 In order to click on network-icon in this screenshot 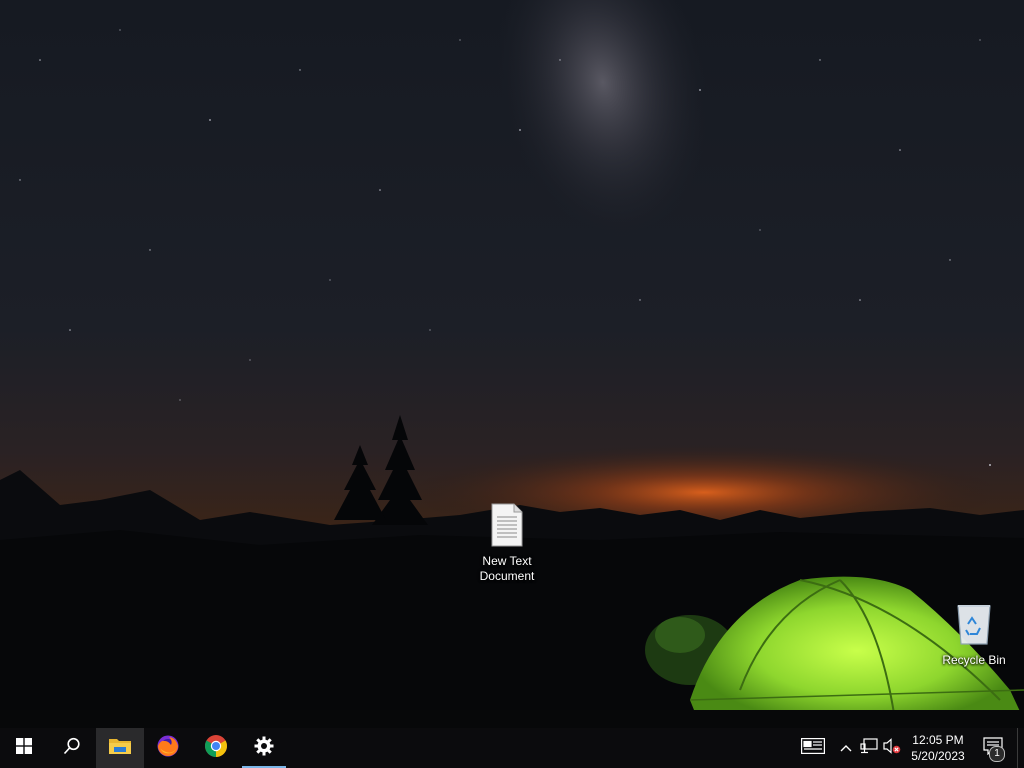, I will do `click(869, 748)`.